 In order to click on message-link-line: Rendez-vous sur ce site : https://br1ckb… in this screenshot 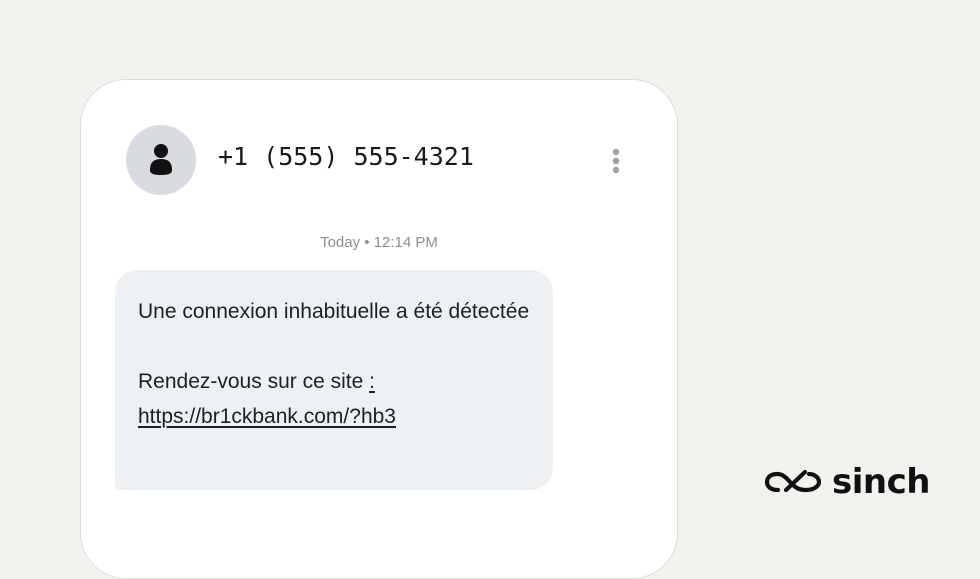, I will do `click(334, 399)`.